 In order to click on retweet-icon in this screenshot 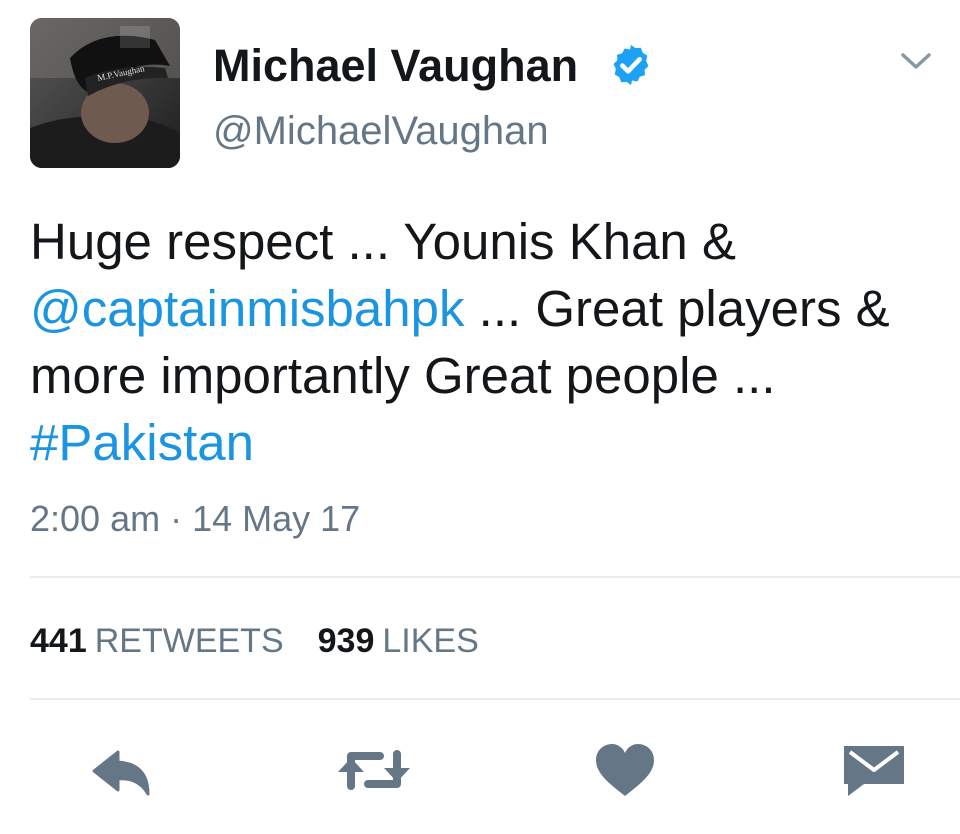, I will do `click(374, 770)`.